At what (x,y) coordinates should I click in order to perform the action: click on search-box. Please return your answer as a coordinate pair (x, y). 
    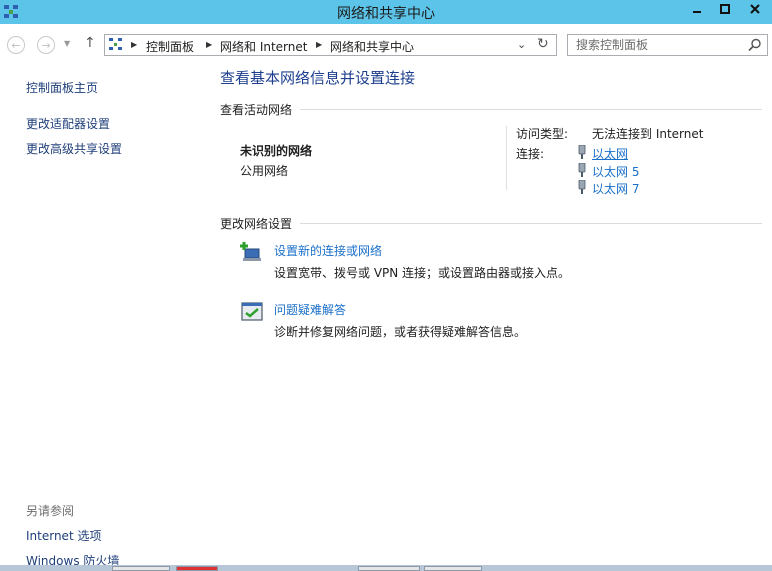
    Looking at the image, I should click on (667, 45).